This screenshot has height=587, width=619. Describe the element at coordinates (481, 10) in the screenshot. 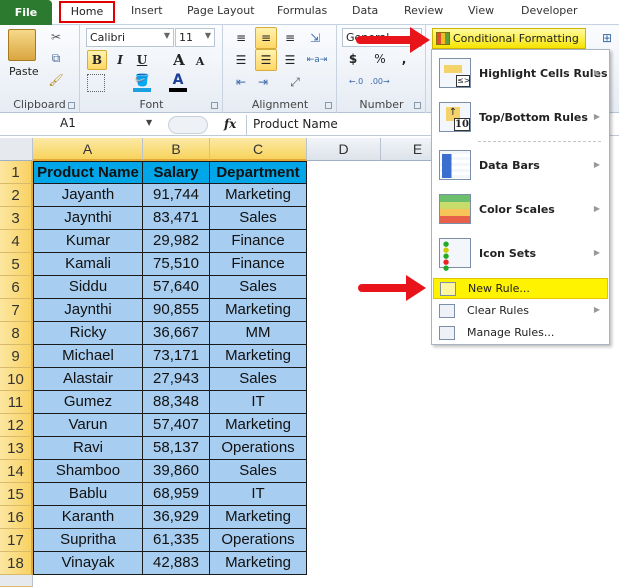

I see `tab-view: View` at that location.